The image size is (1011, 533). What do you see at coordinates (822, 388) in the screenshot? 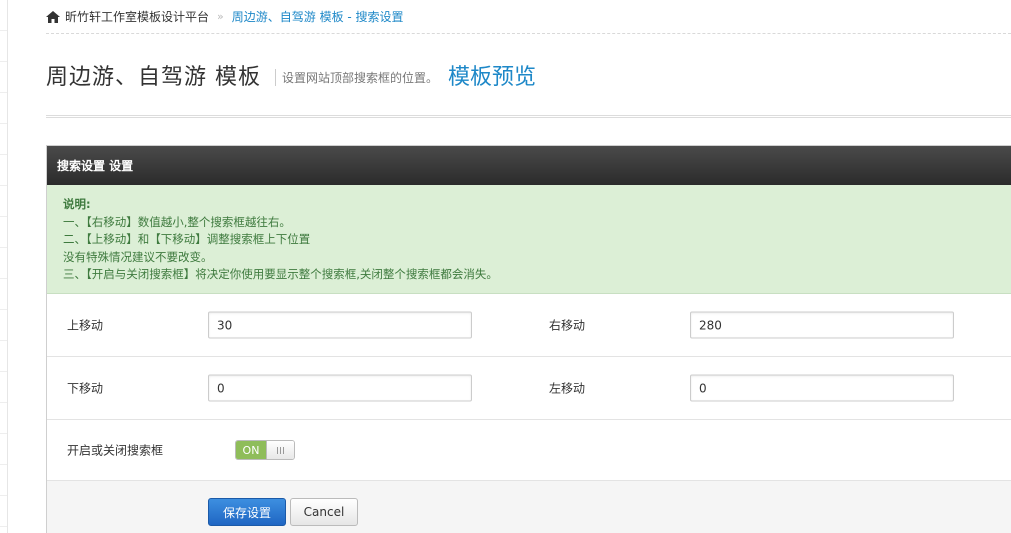
I see `left-move-input` at bounding box center [822, 388].